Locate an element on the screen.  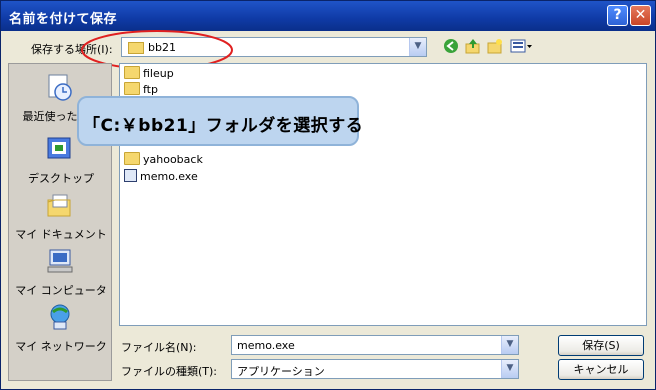
place-my-computer: マイ コンピュータ is located at coordinates (61, 278).